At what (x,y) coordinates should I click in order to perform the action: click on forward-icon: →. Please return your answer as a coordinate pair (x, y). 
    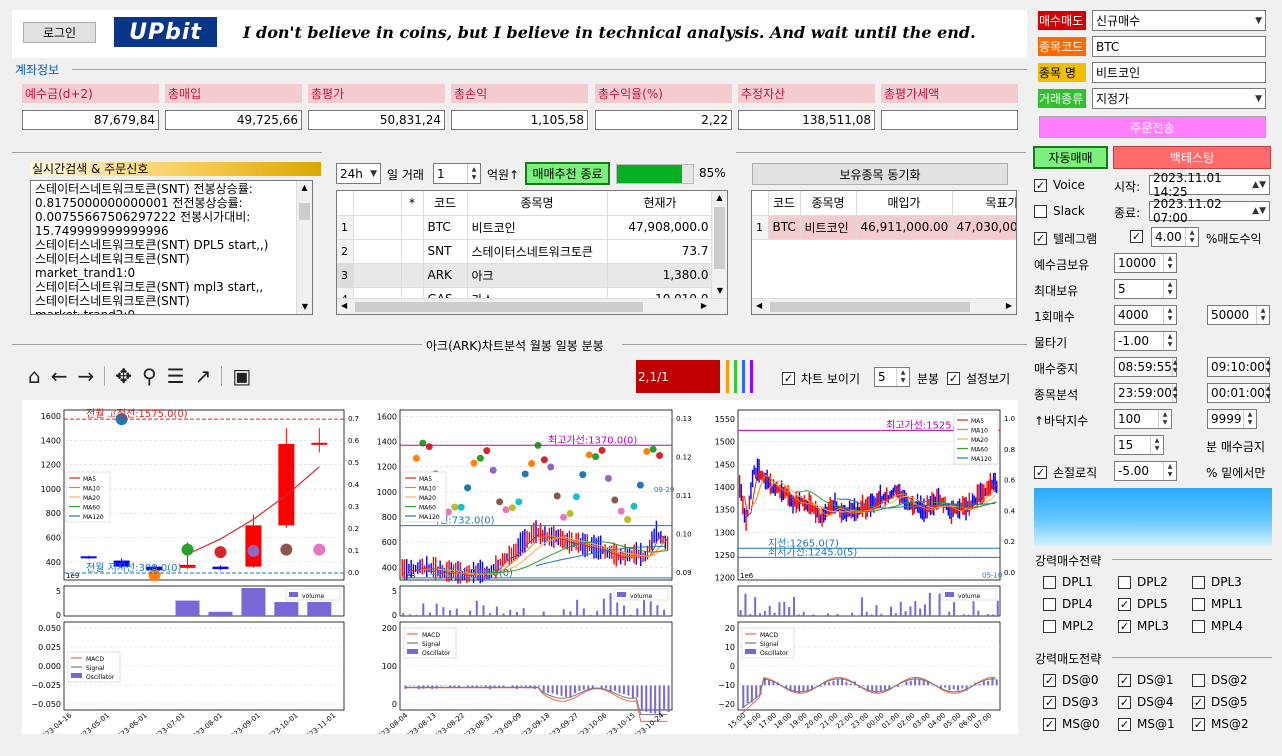
    Looking at the image, I should click on (85, 376).